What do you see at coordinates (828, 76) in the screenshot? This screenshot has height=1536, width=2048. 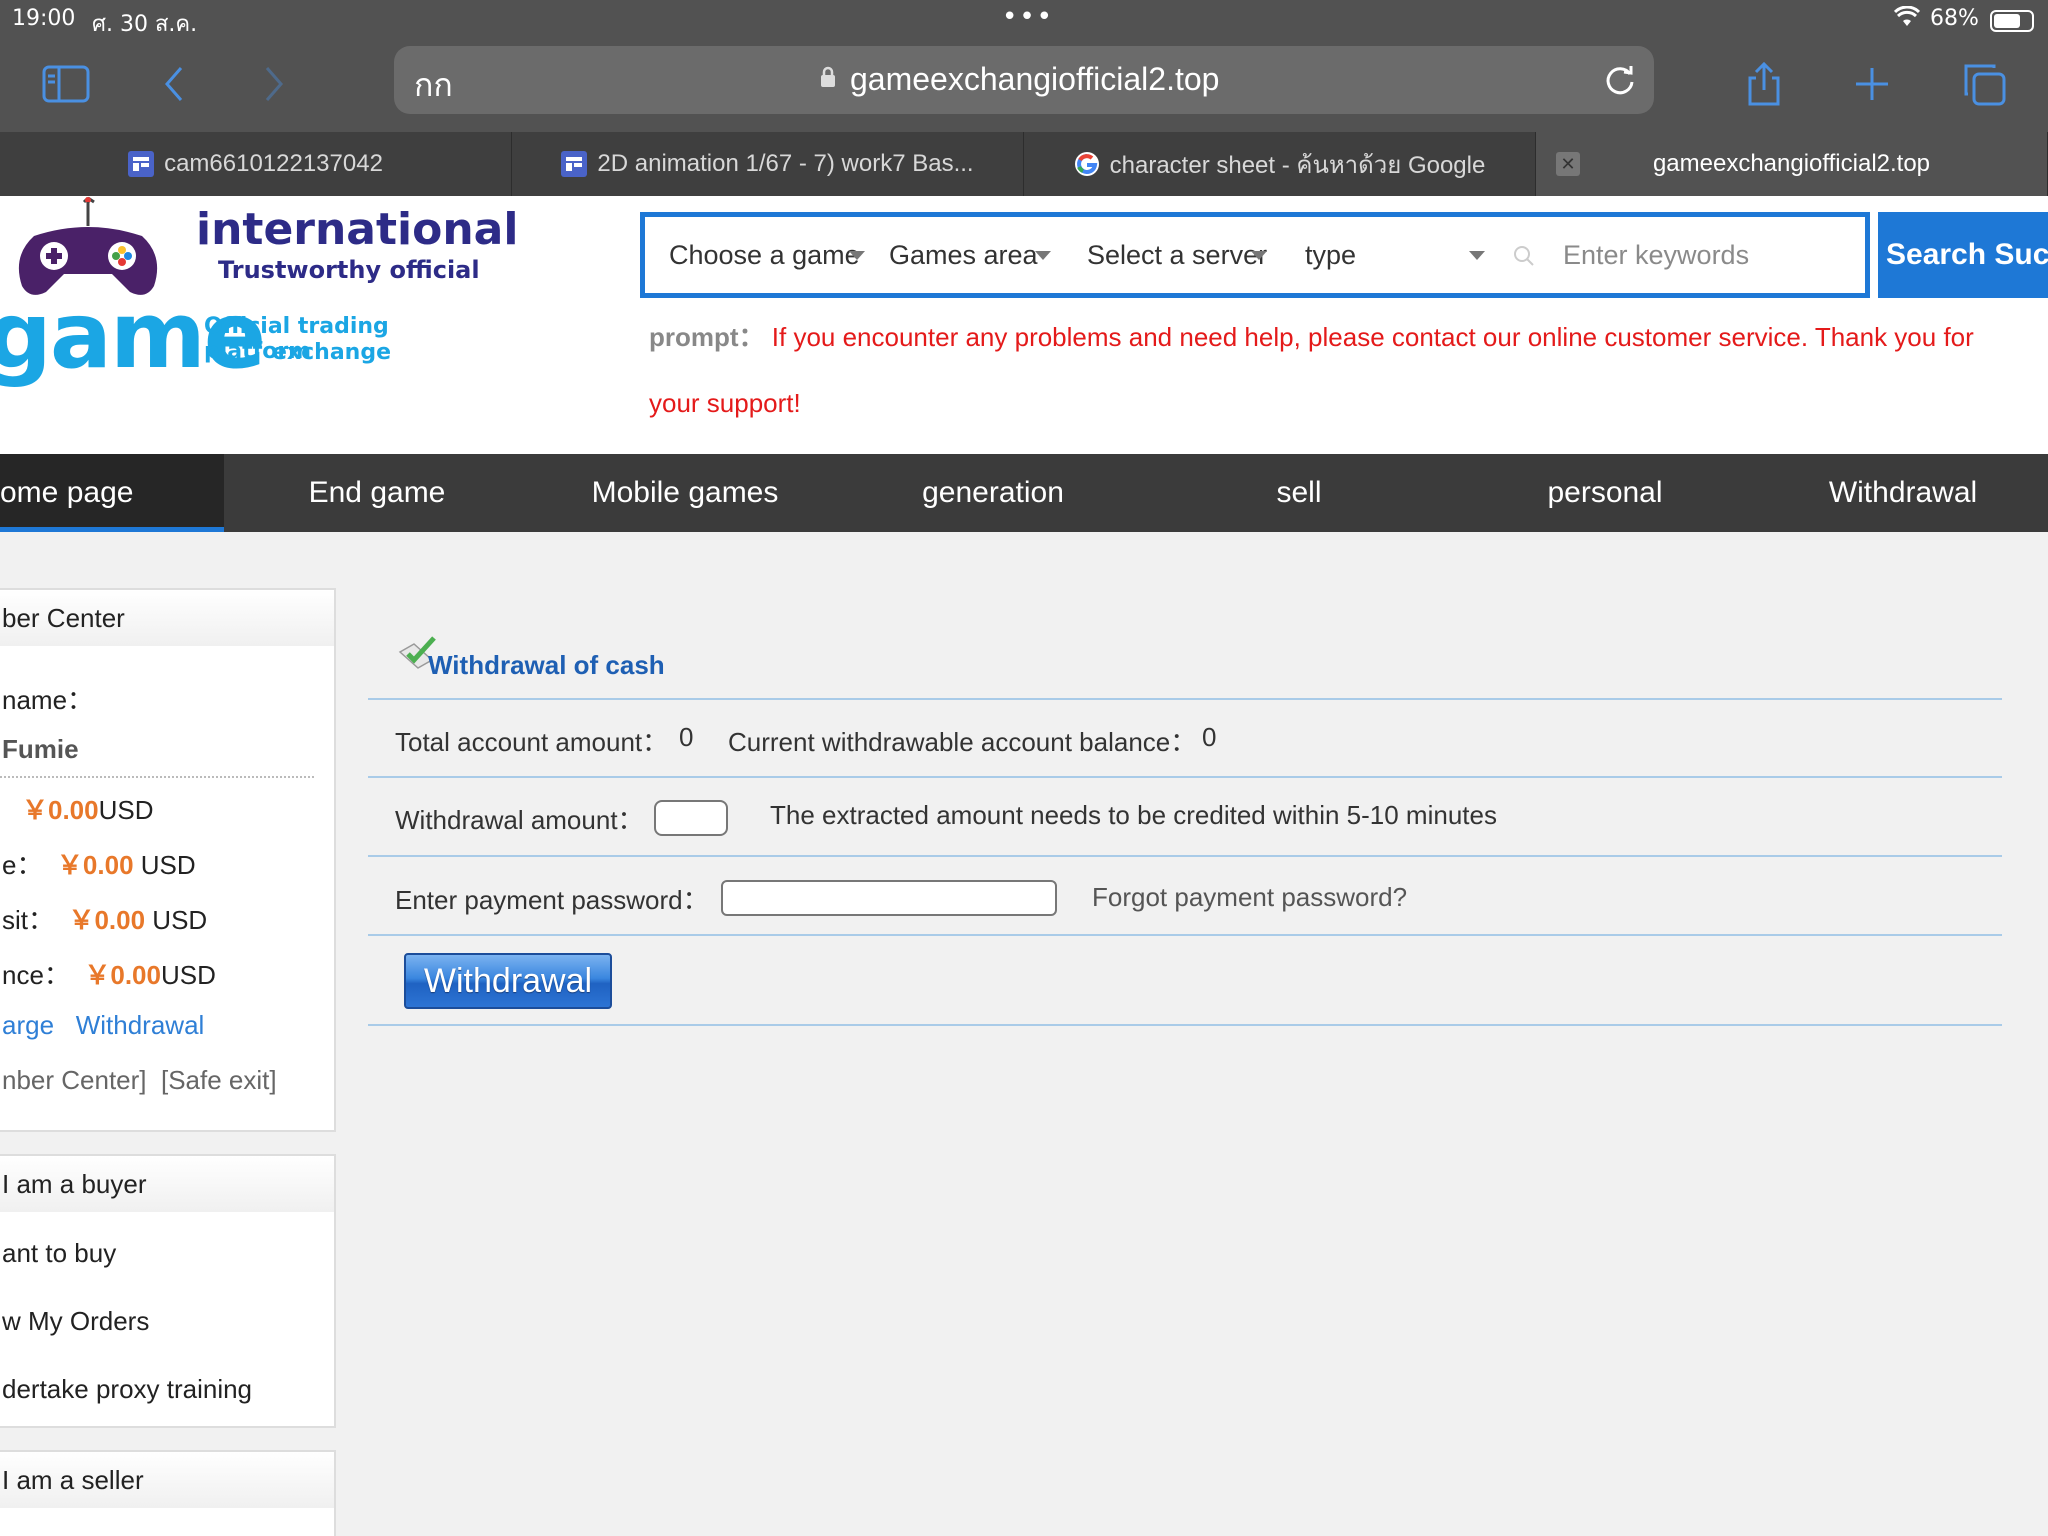 I see `lock-icon` at bounding box center [828, 76].